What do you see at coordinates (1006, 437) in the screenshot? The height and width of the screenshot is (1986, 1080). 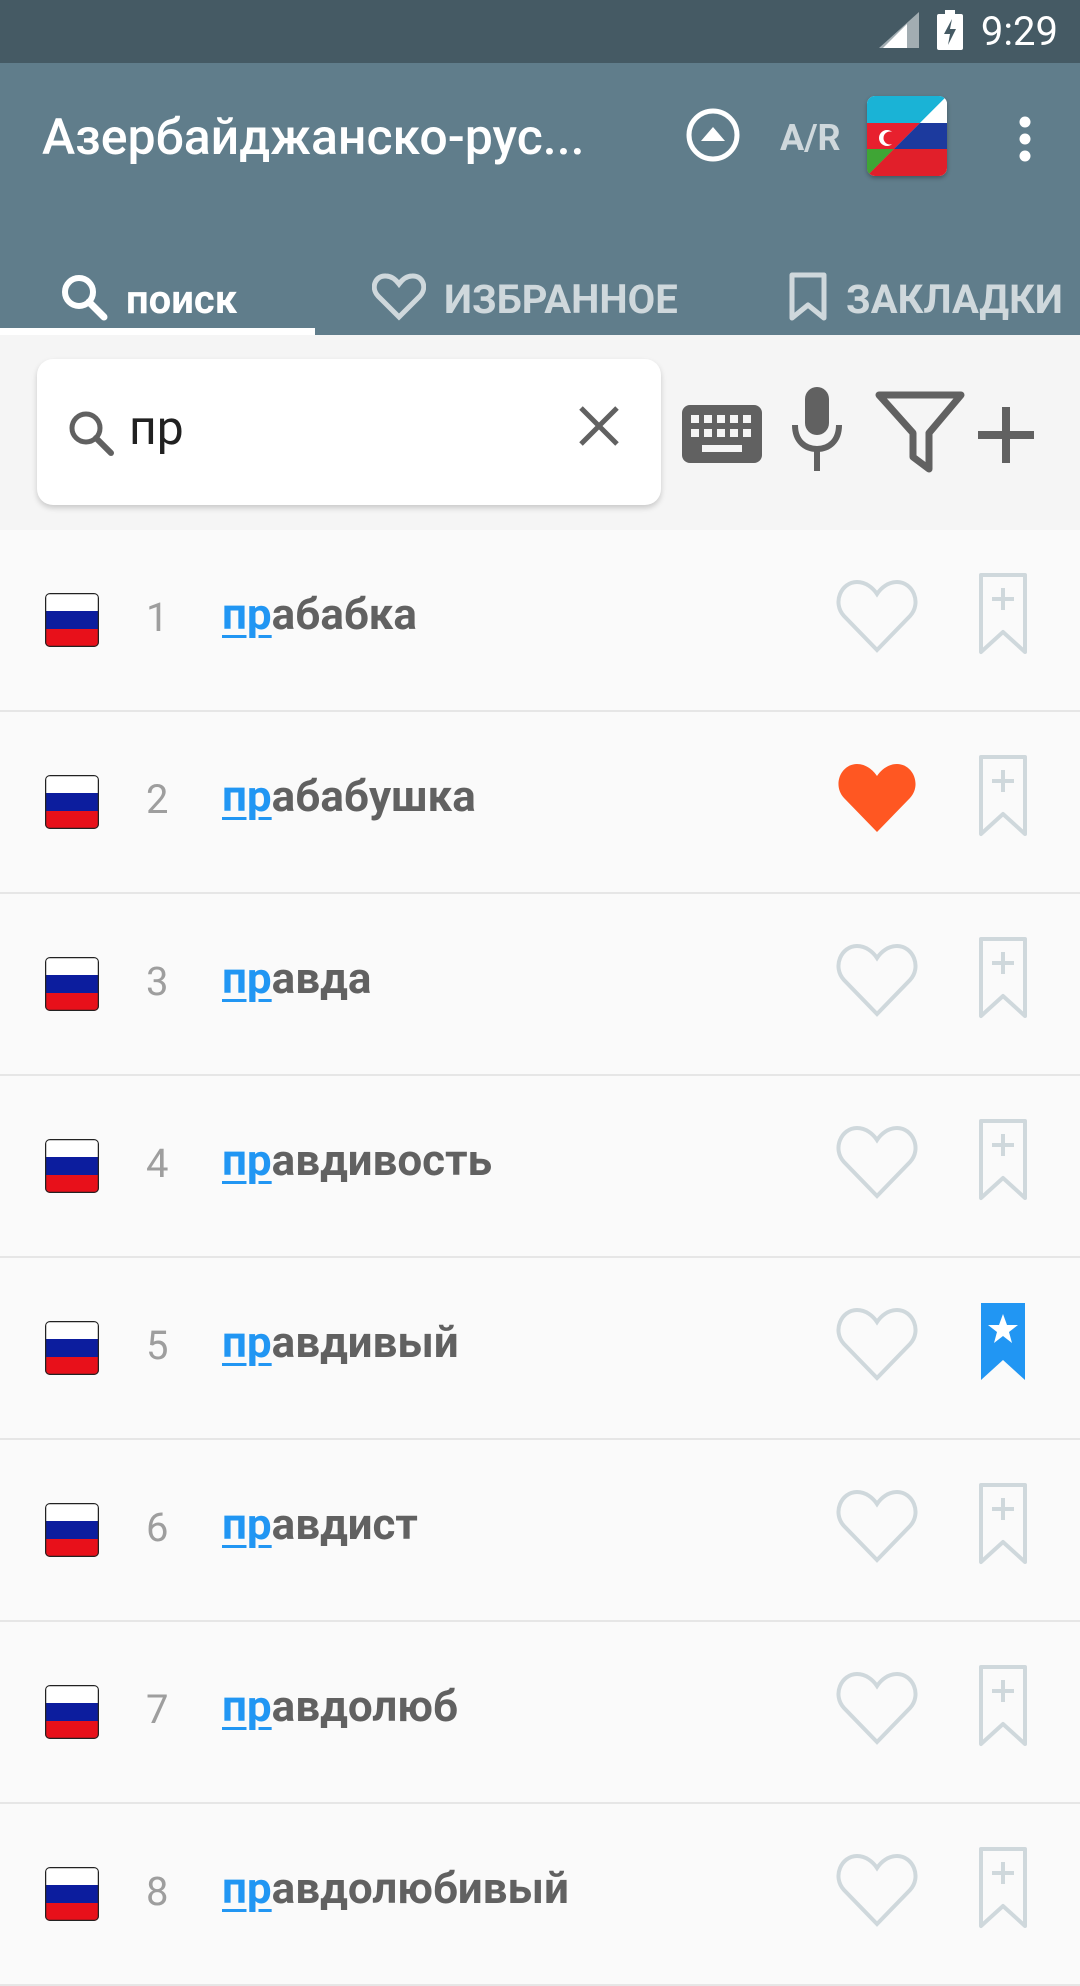 I see `add-icon` at bounding box center [1006, 437].